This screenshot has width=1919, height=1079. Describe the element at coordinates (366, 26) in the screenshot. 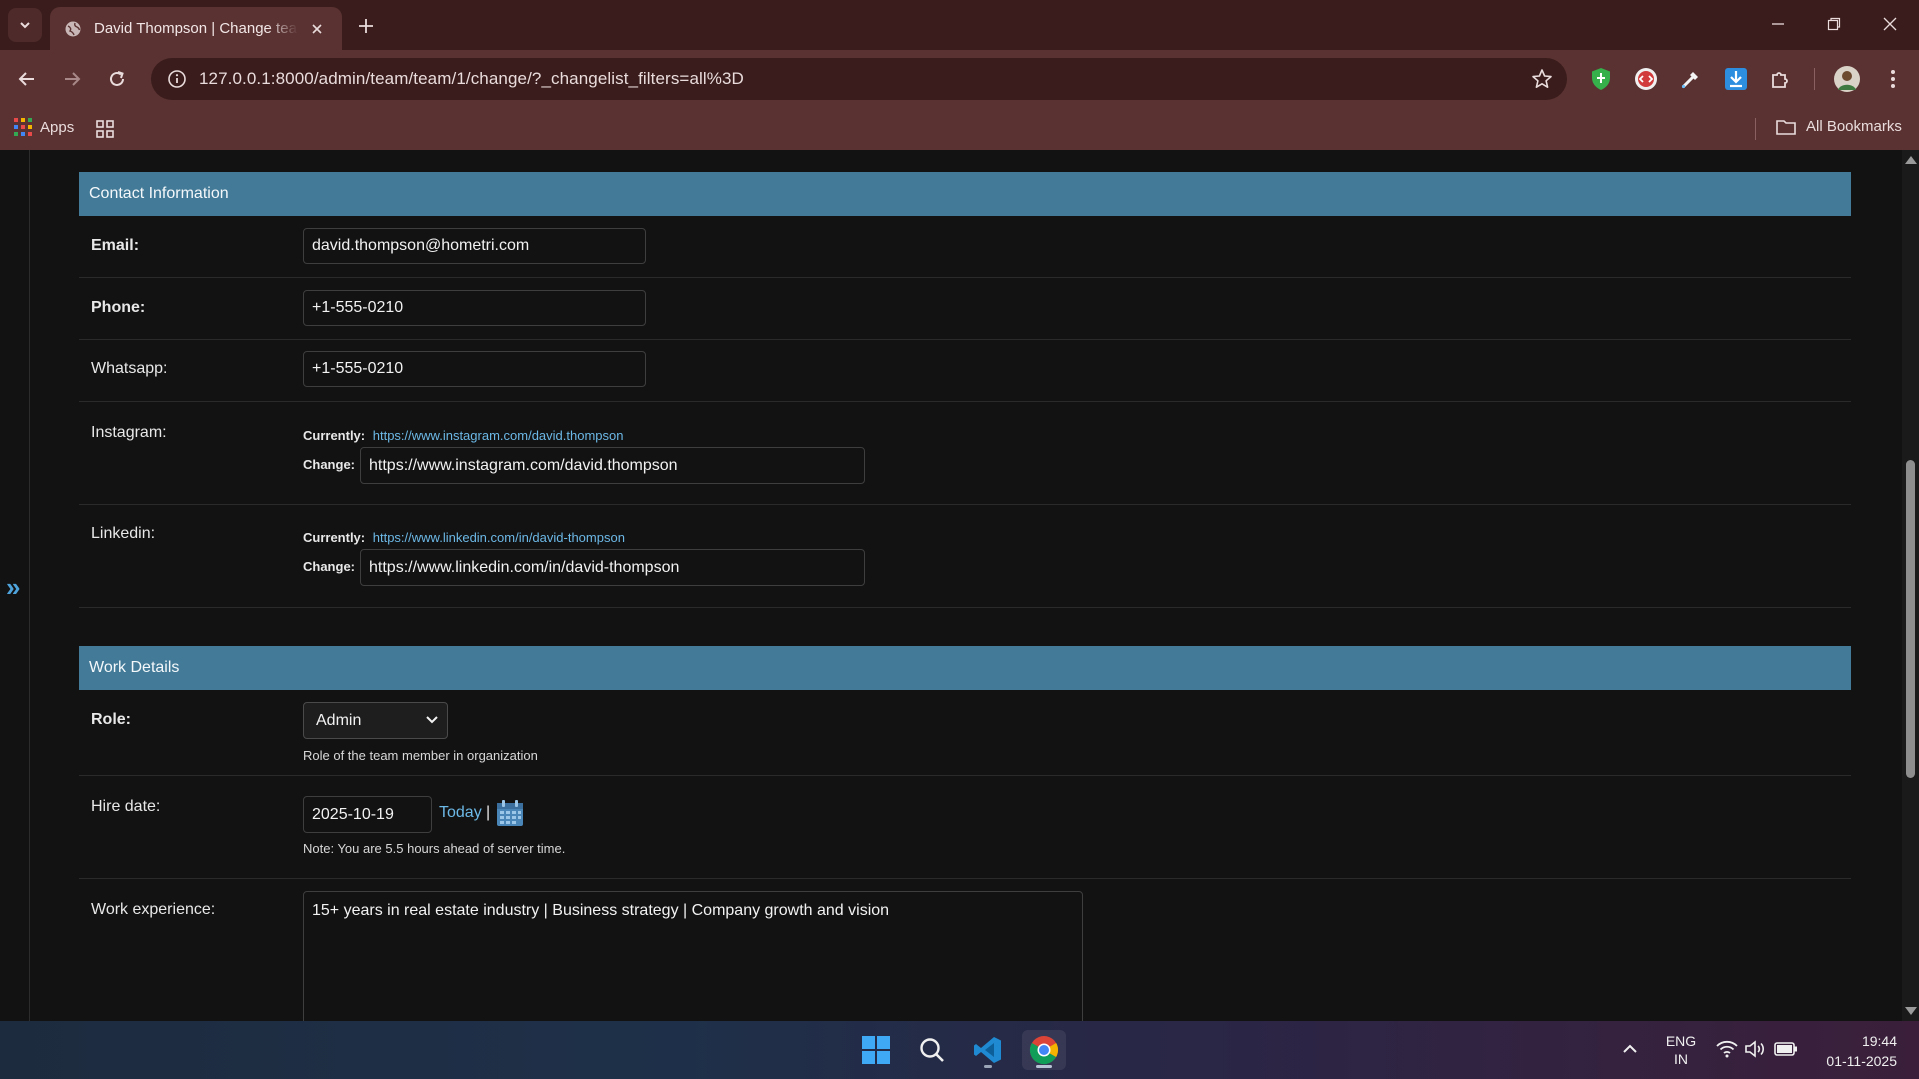

I see `plus-icon` at that location.